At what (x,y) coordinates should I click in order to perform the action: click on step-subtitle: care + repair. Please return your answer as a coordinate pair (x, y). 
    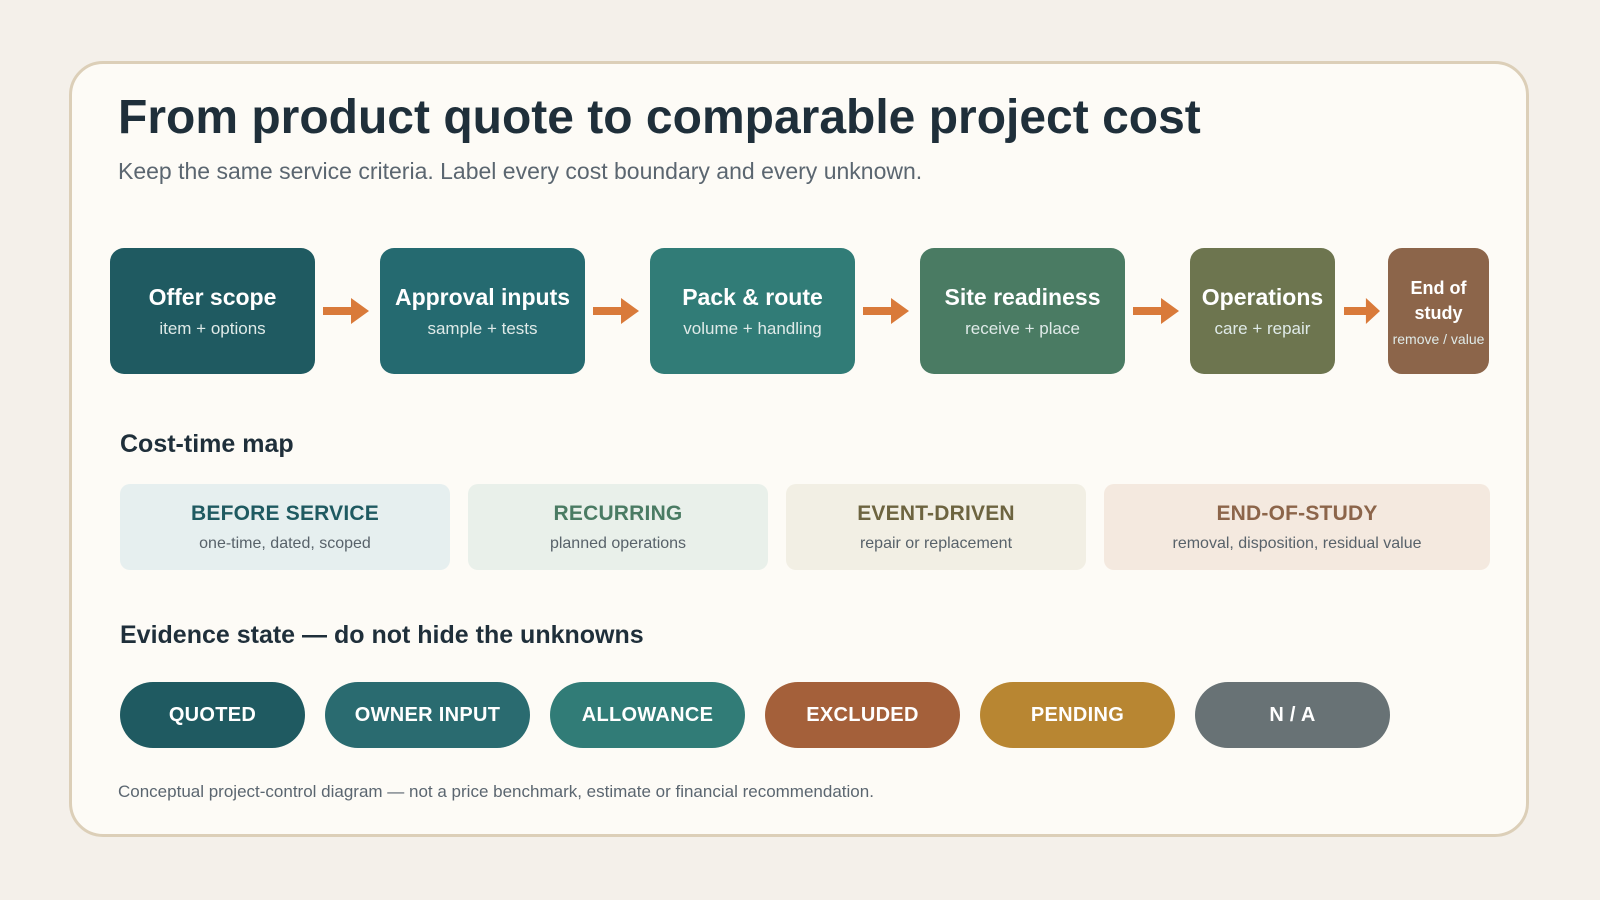
    Looking at the image, I should click on (1262, 328).